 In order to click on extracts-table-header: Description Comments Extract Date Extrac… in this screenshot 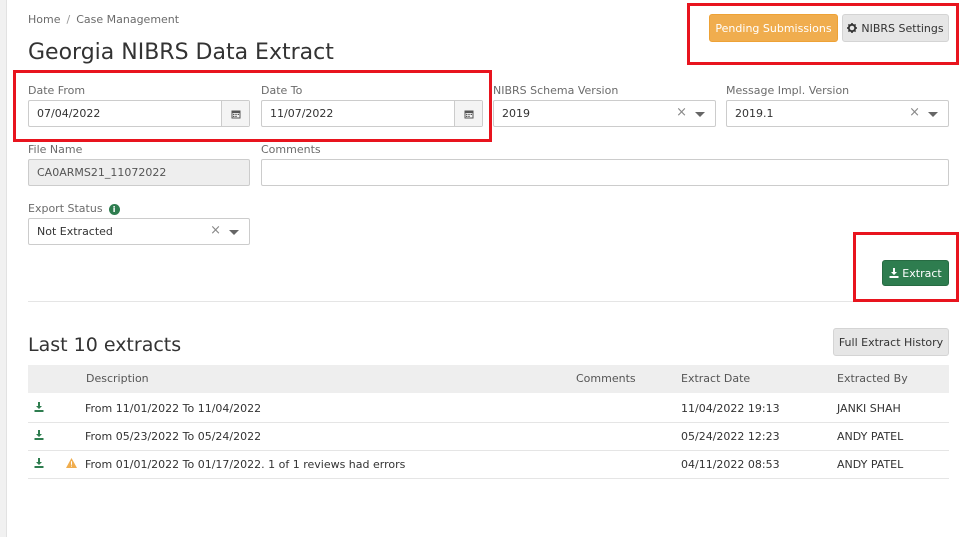, I will do `click(488, 379)`.